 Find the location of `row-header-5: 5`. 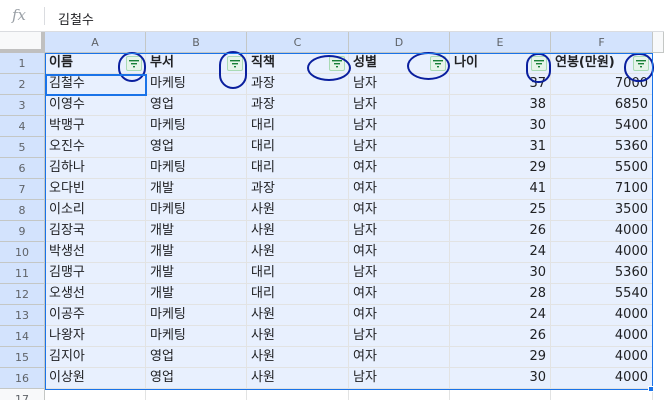

row-header-5: 5 is located at coordinates (22, 147).